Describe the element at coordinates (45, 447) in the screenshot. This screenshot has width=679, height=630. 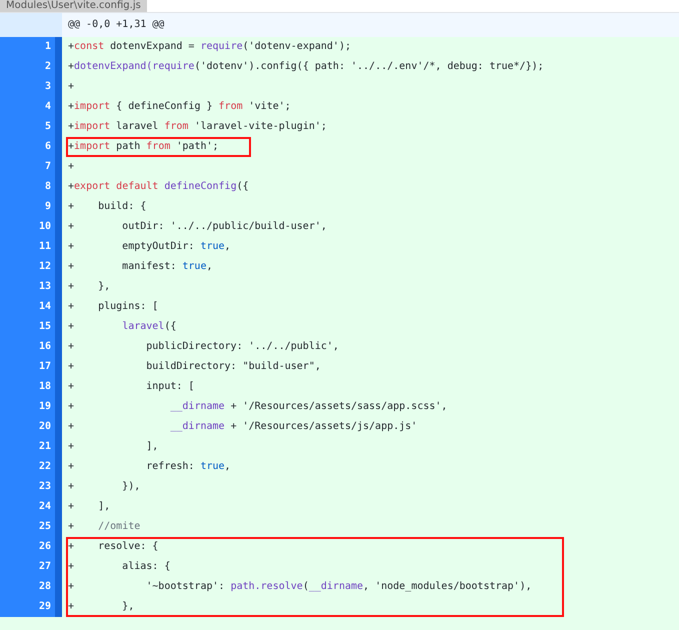
I see `line-number: 21` at that location.